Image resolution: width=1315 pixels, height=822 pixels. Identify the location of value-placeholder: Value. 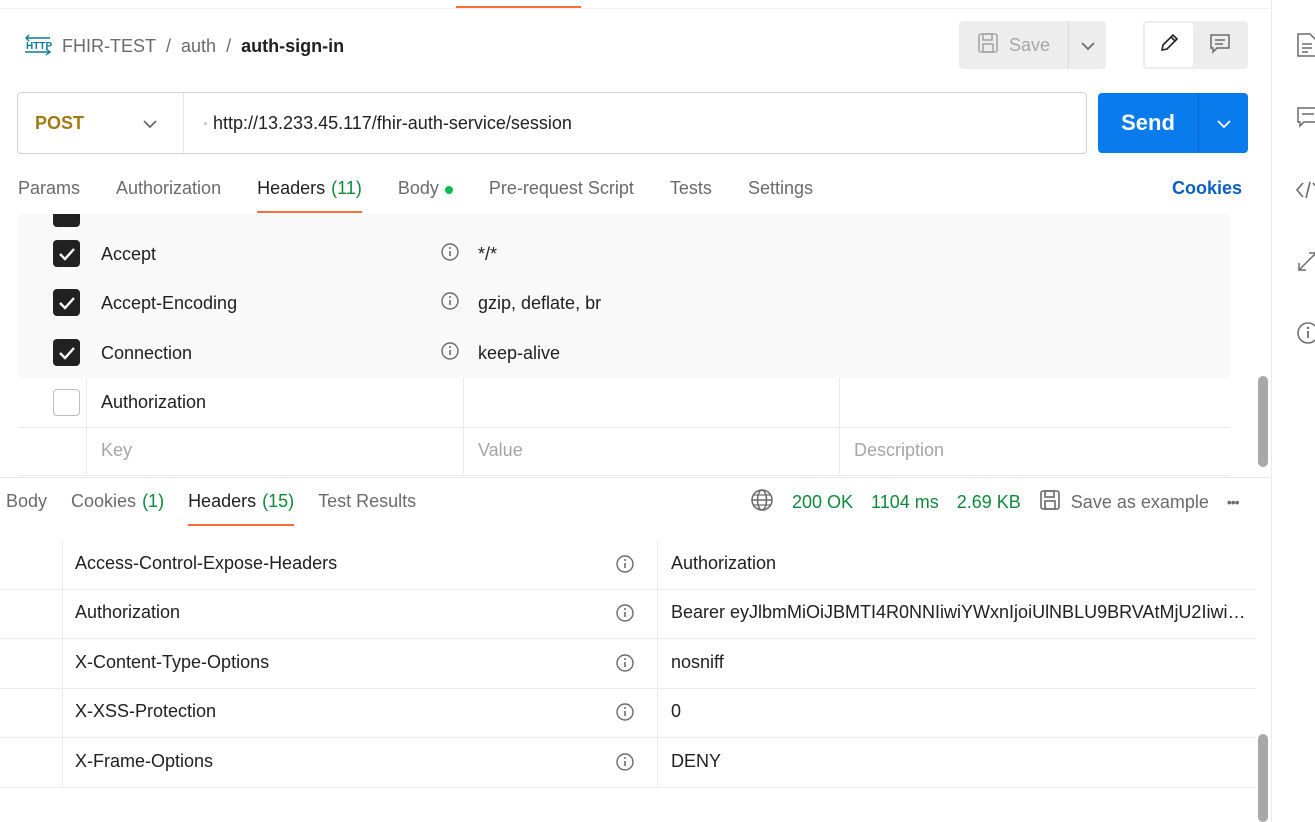
(500, 450).